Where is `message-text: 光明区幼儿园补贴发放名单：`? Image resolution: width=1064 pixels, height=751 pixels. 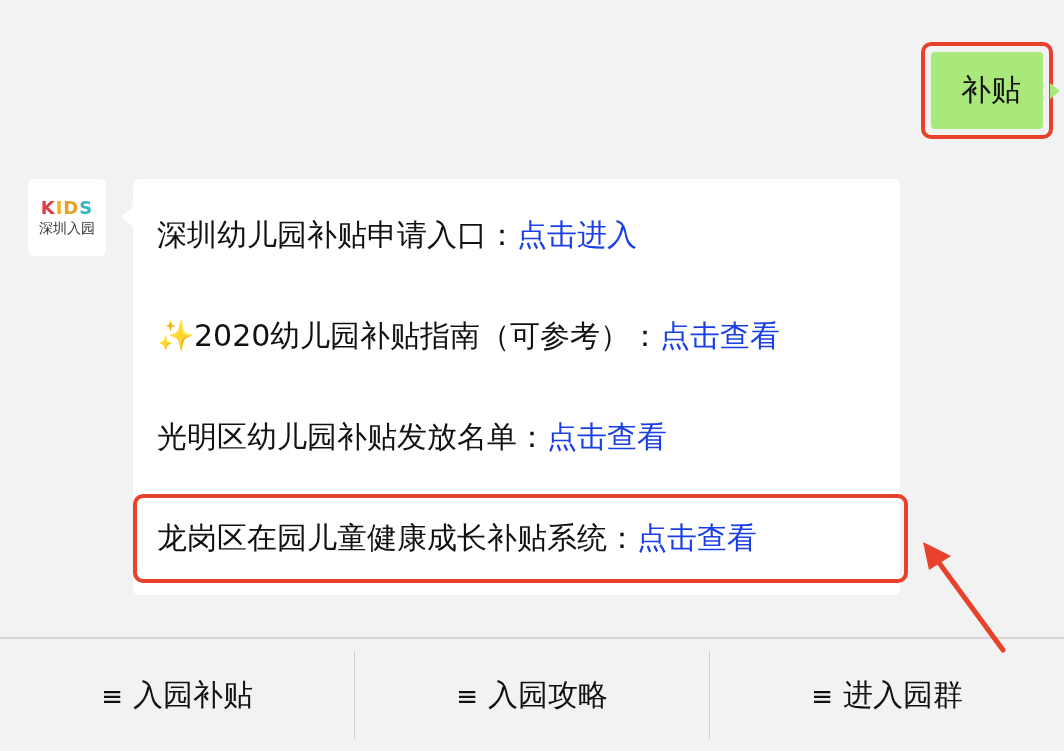
message-text: 光明区幼儿园补贴发放名单： is located at coordinates (352, 436).